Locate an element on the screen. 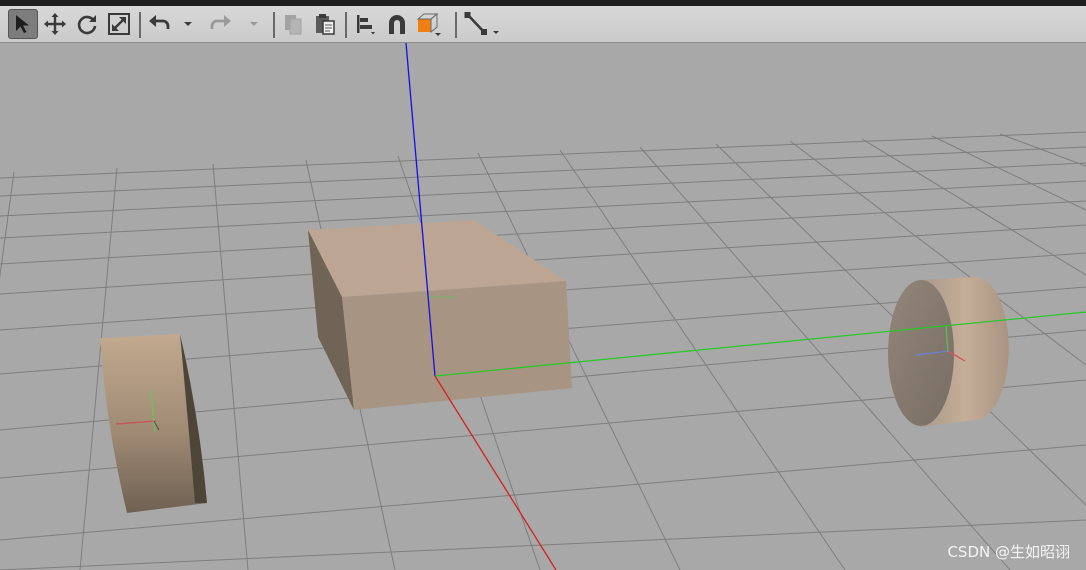  paste-icon is located at coordinates (325, 24).